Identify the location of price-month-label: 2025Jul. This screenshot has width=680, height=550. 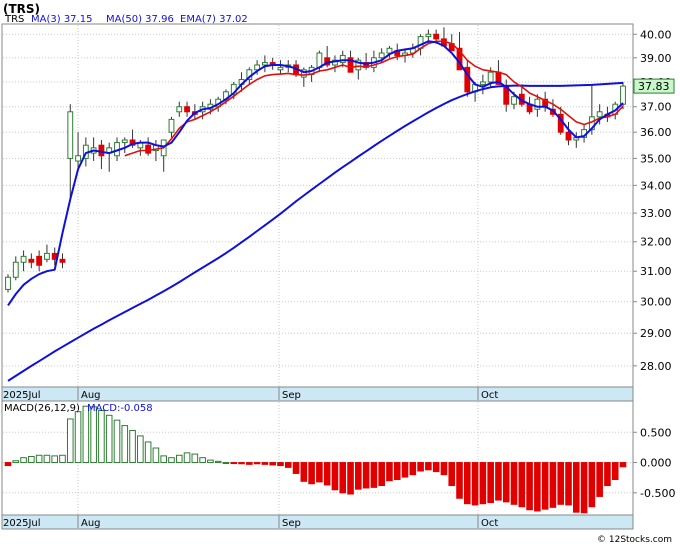
(22, 395).